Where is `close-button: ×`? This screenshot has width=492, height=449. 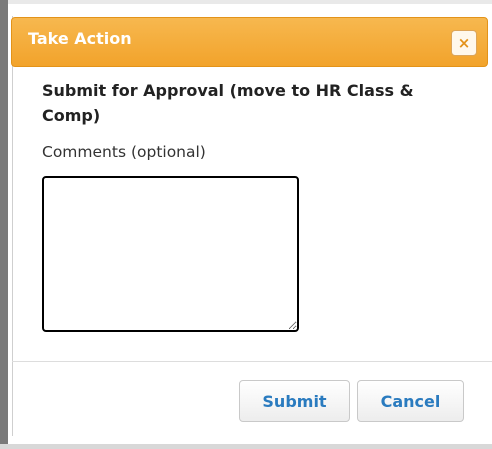 close-button: × is located at coordinates (464, 43).